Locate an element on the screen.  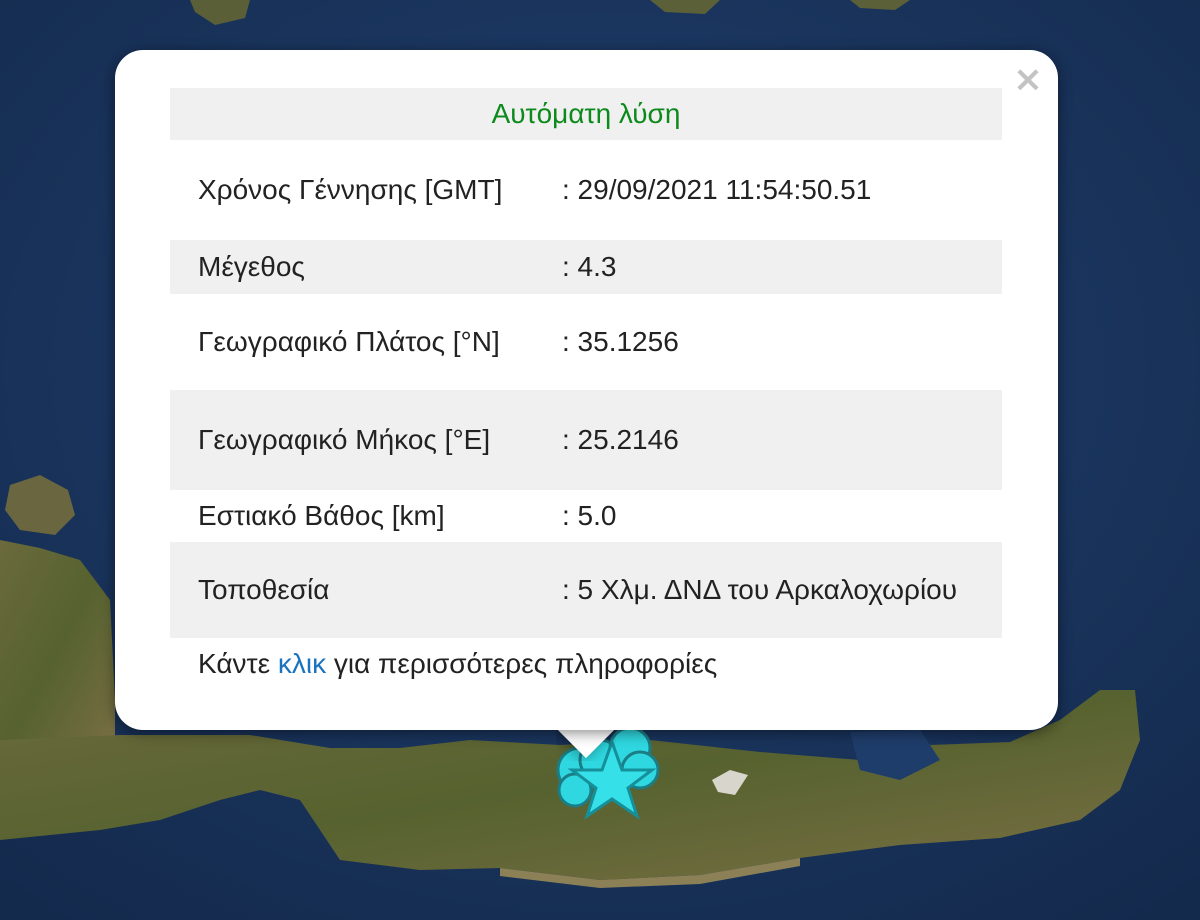
table-row: Μέγεθος : 4.3 is located at coordinates (586, 267).